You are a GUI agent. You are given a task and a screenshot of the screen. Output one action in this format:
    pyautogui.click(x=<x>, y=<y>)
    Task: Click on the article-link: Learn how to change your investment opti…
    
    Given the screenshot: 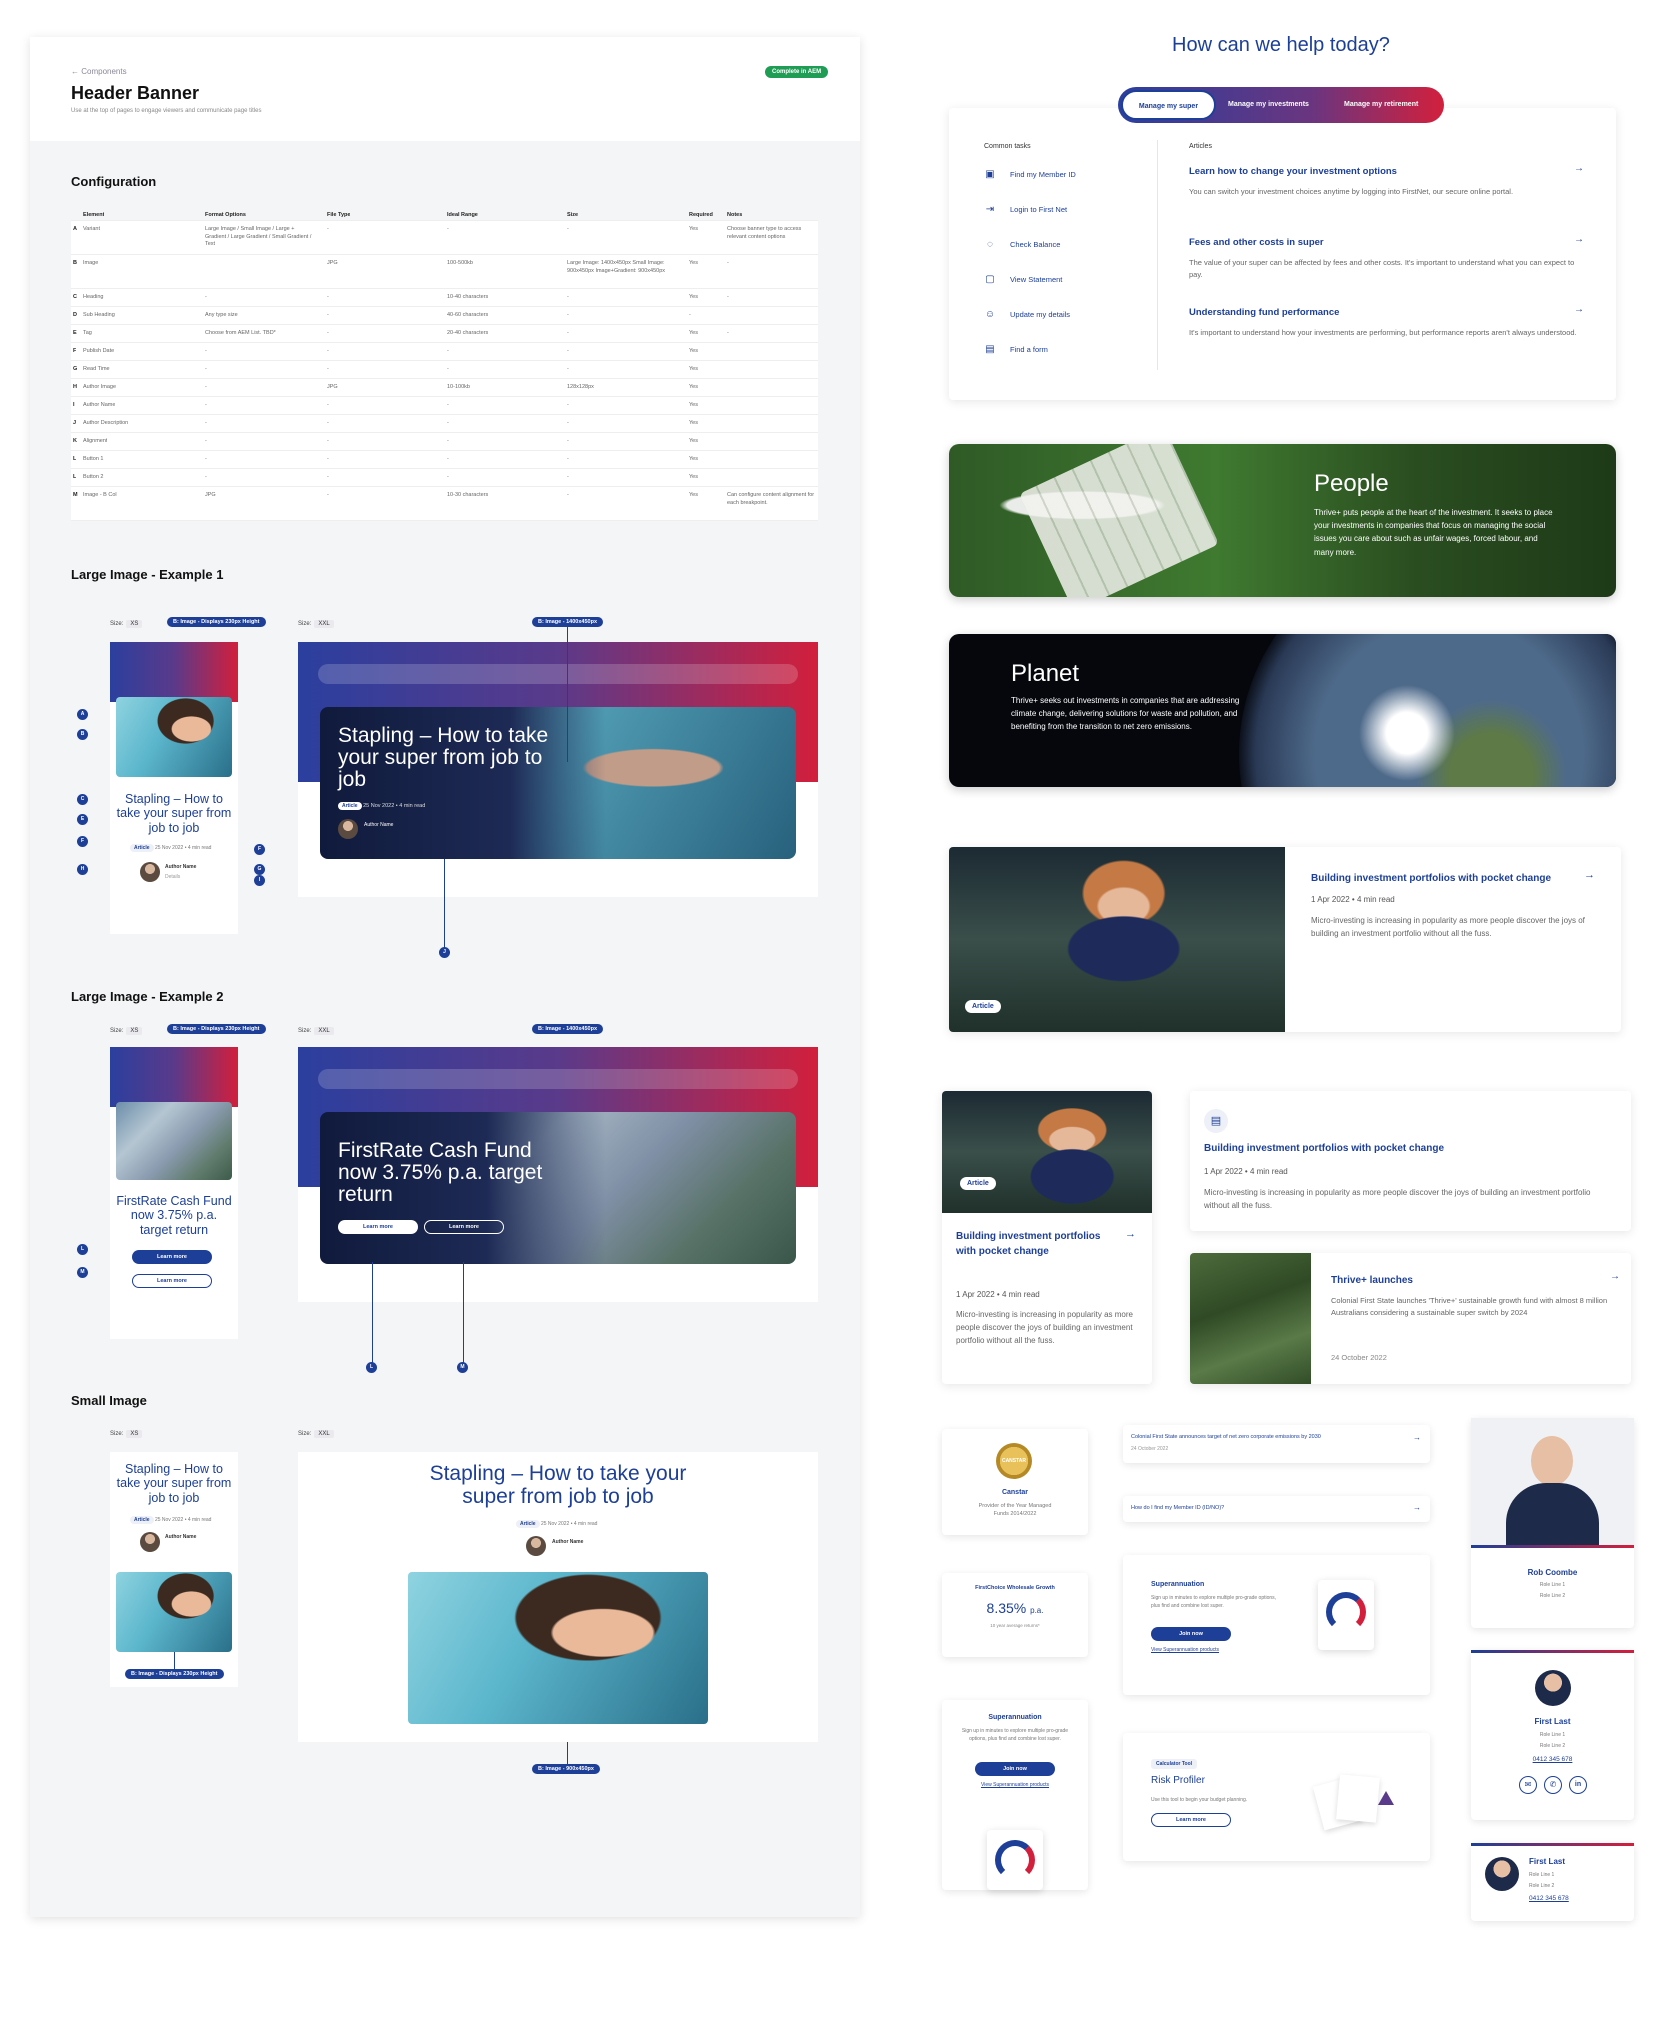 What is the action you would take?
    pyautogui.click(x=1293, y=171)
    